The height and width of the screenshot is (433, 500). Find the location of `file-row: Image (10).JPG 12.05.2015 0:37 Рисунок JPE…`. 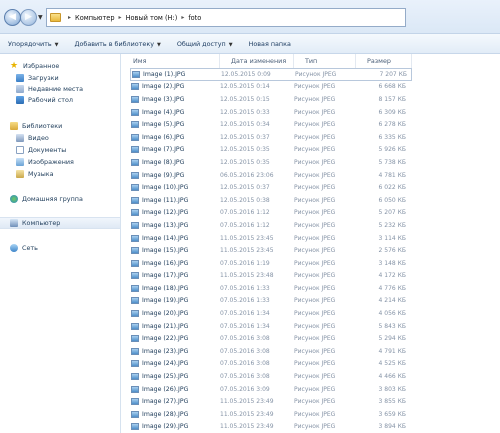

file-row: Image (10).JPG 12.05.2015 0:37 Рисунок JPE… is located at coordinates (271, 187).